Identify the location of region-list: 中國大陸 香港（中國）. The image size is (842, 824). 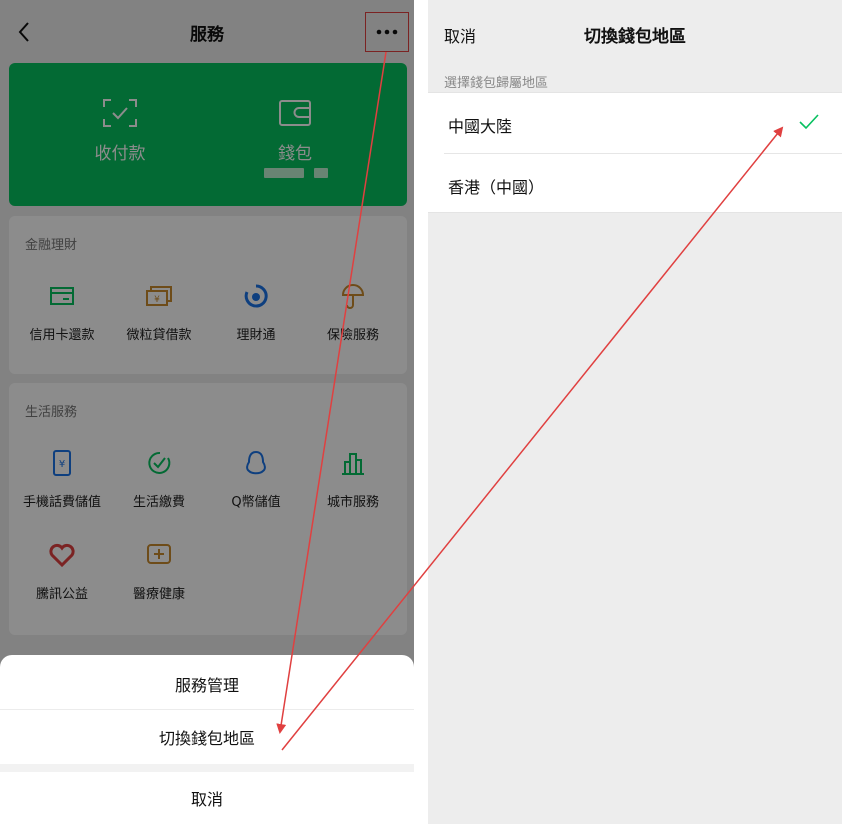
(635, 152).